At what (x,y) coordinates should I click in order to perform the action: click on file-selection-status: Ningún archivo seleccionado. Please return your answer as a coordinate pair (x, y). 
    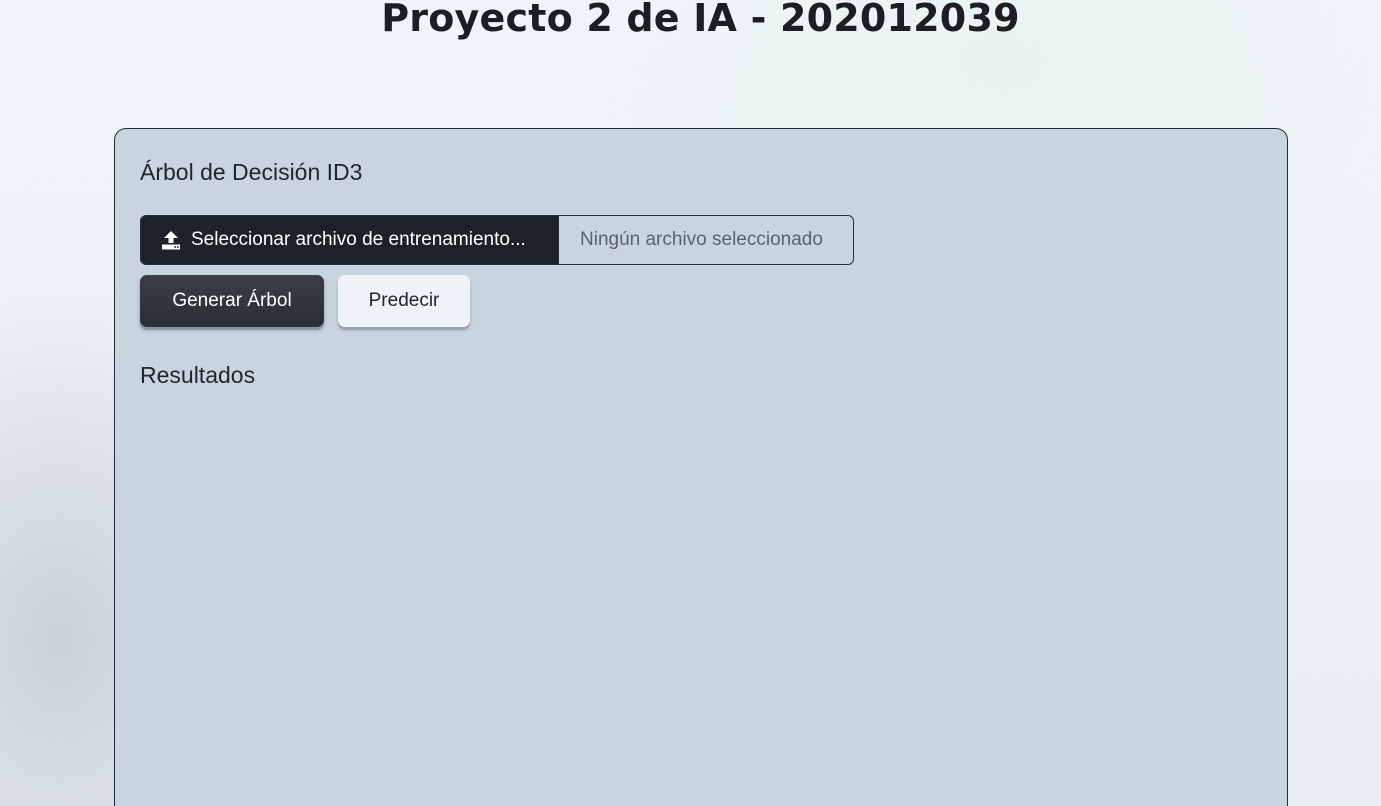
    Looking at the image, I should click on (705, 240).